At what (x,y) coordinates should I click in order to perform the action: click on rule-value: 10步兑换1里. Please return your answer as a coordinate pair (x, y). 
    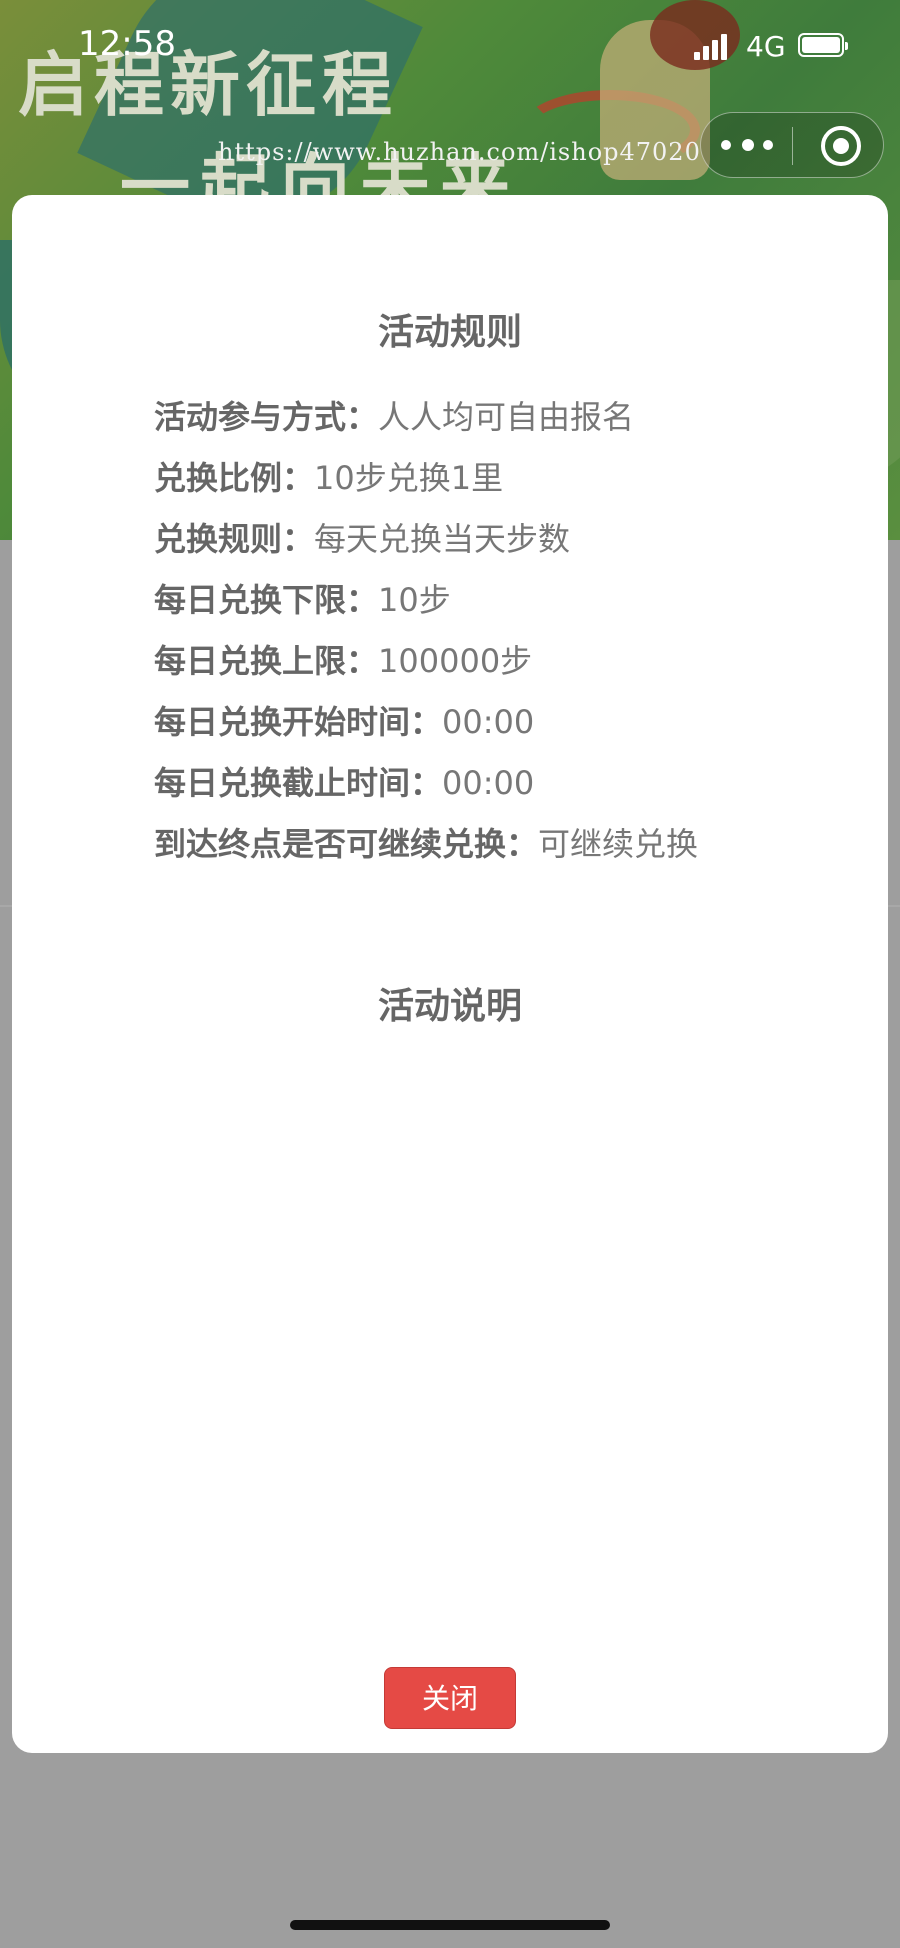
    Looking at the image, I should click on (409, 478).